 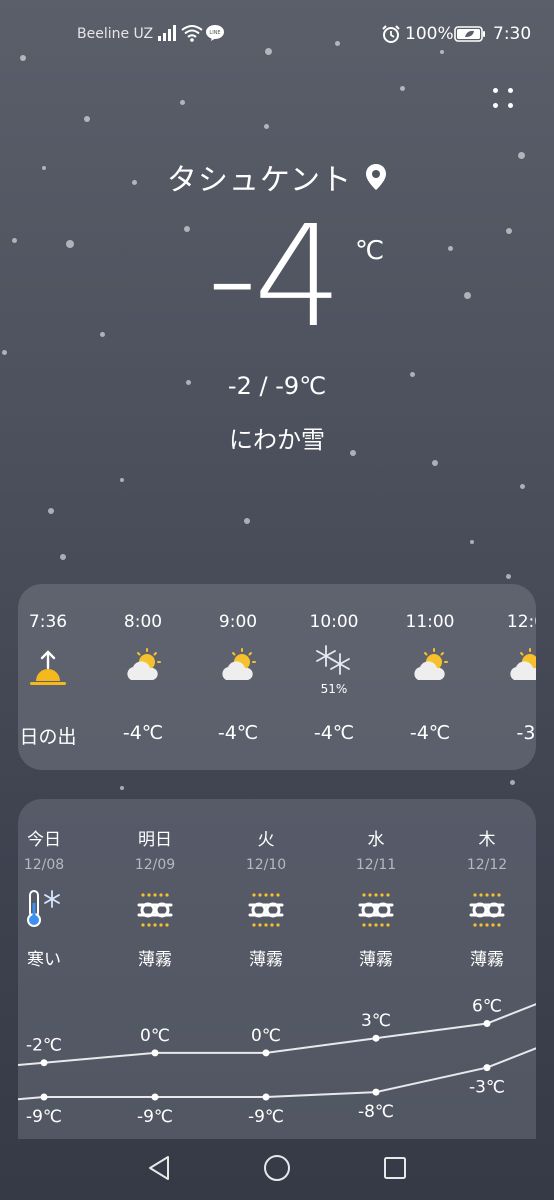 What do you see at coordinates (376, 1112) in the screenshot?
I see `low-temperature-label: -8℃` at bounding box center [376, 1112].